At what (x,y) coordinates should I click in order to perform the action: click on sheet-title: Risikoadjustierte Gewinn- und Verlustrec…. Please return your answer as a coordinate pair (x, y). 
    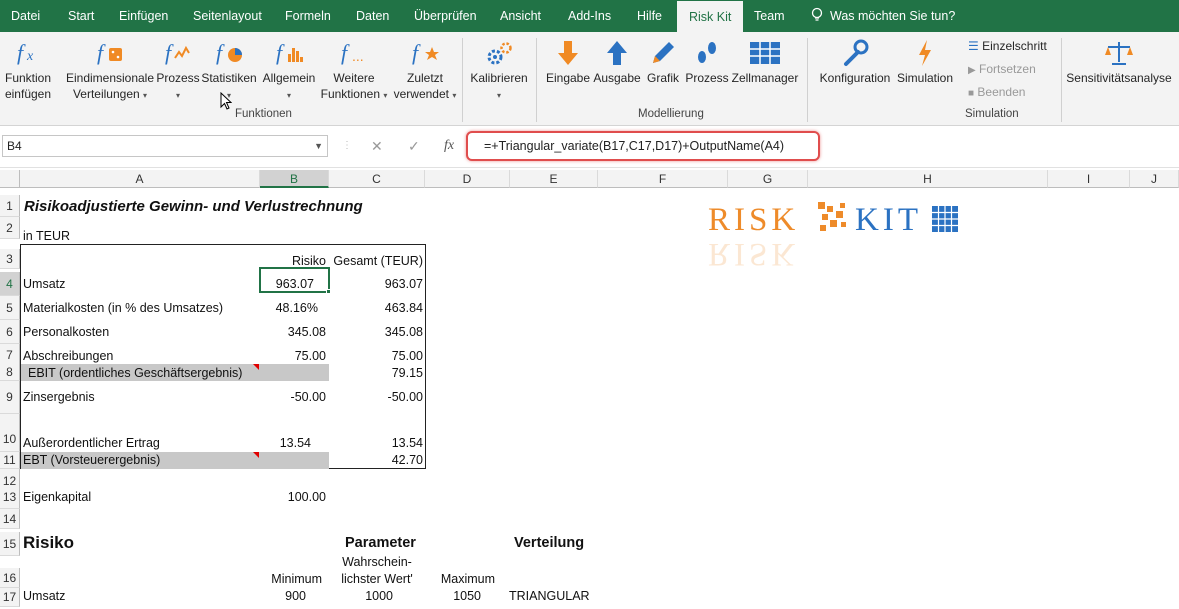
    Looking at the image, I should click on (193, 206).